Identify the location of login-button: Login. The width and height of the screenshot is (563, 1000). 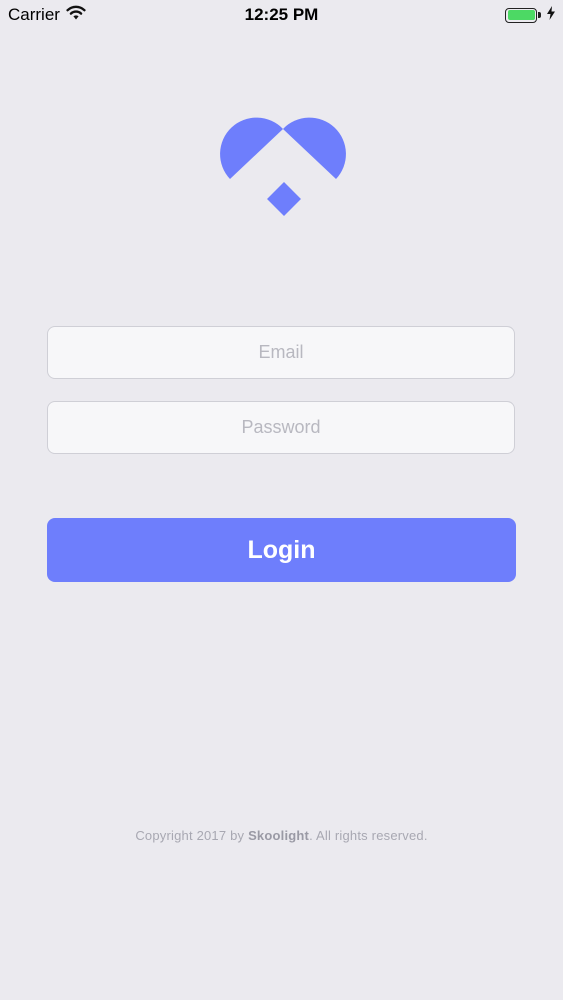
(281, 550).